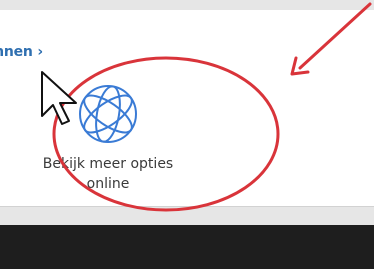  Describe the element at coordinates (335, 36) in the screenshot. I see `annotation-arrow-line` at that location.